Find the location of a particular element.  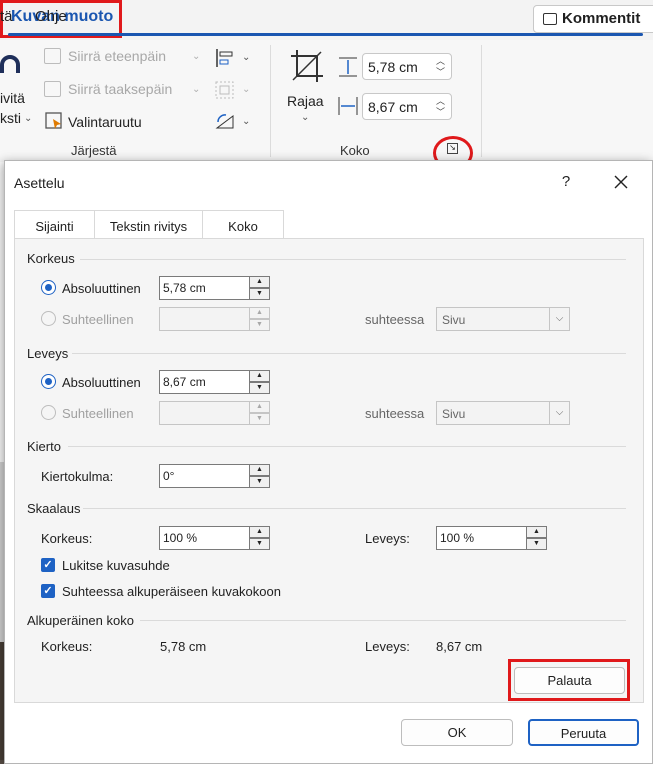

crop-icon is located at coordinates (307, 66).